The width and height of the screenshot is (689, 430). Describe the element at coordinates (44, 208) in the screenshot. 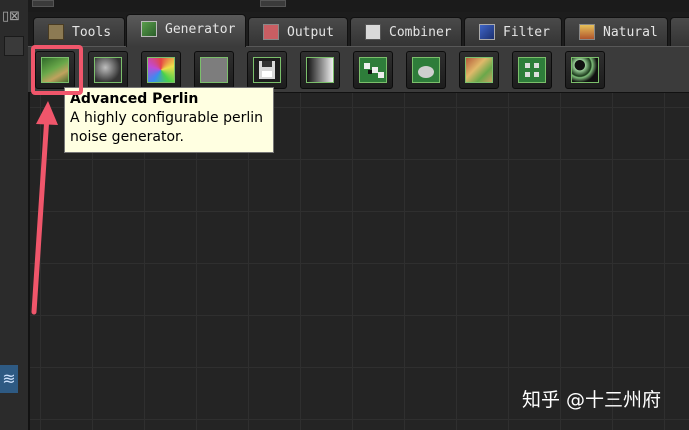

I see `annotation-arrow-icon` at that location.